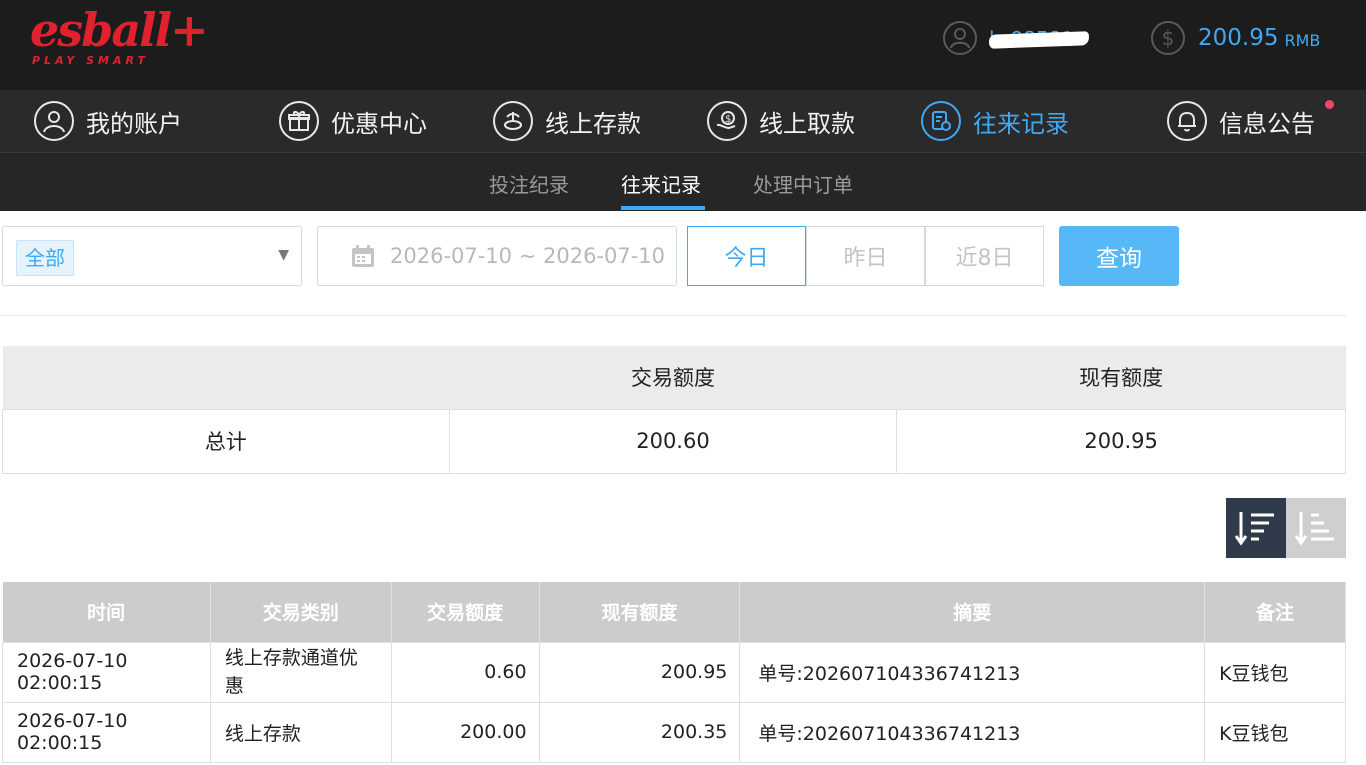 The image size is (1366, 765). What do you see at coordinates (673, 315) in the screenshot?
I see `divider` at bounding box center [673, 315].